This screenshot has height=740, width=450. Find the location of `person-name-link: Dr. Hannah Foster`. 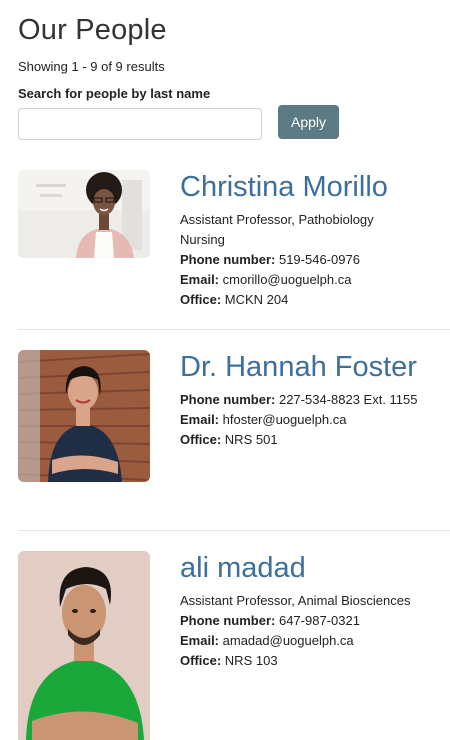

person-name-link: Dr. Hannah Foster is located at coordinates (315, 367).